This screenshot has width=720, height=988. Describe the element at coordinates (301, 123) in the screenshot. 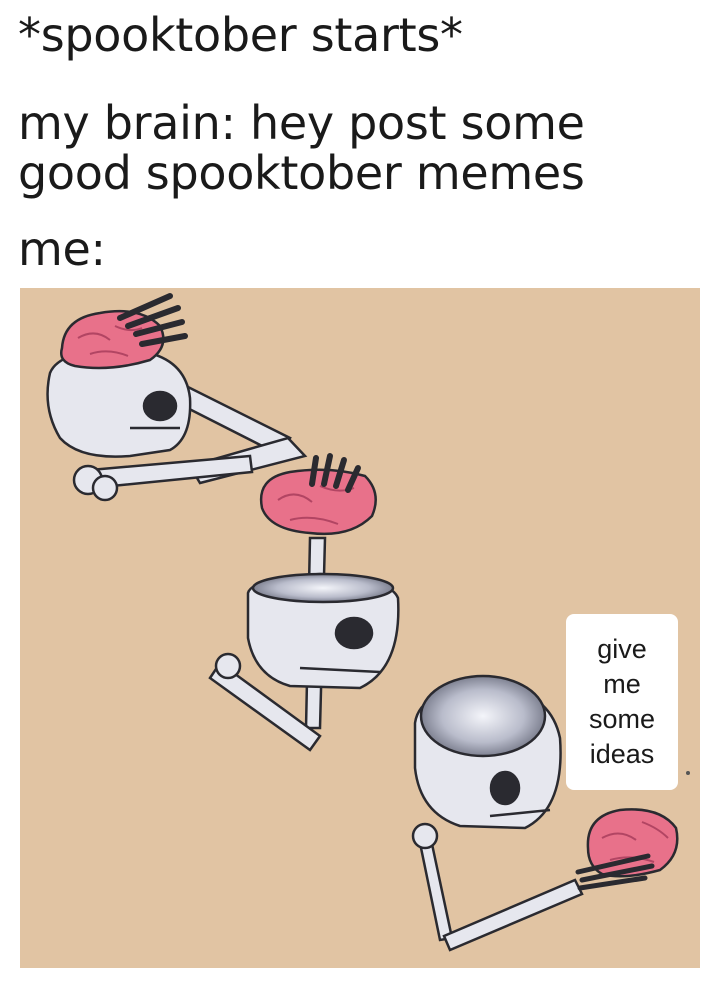

I see `caption-line-2: my brain: hey post some` at that location.